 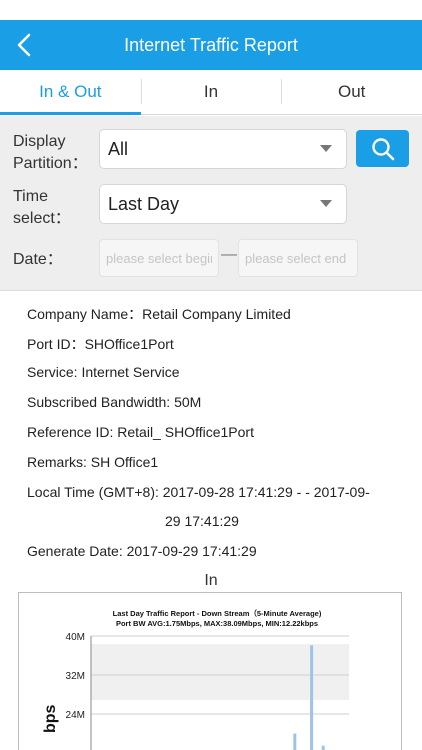 I want to click on subscribed-bandwidth: Subscribed Bandwidth: 50M, so click(x=114, y=402).